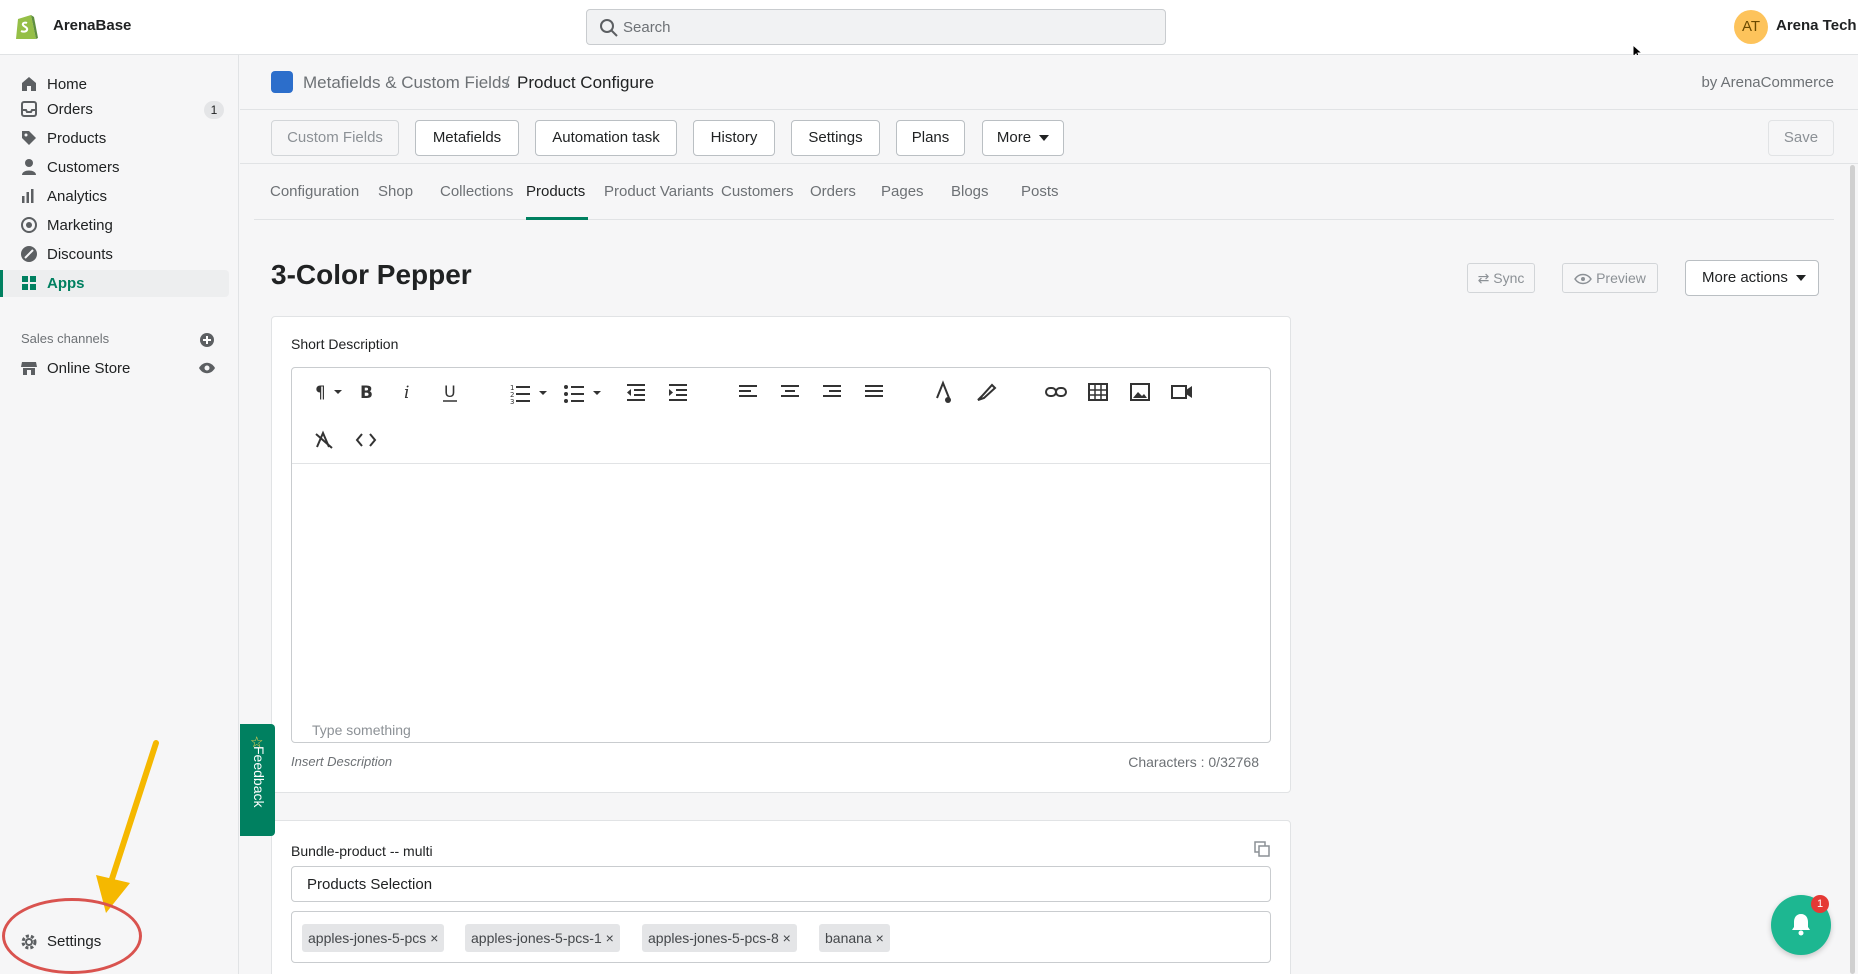 Image resolution: width=1858 pixels, height=974 pixels. What do you see at coordinates (1801, 925) in the screenshot?
I see `notification-button: 1` at bounding box center [1801, 925].